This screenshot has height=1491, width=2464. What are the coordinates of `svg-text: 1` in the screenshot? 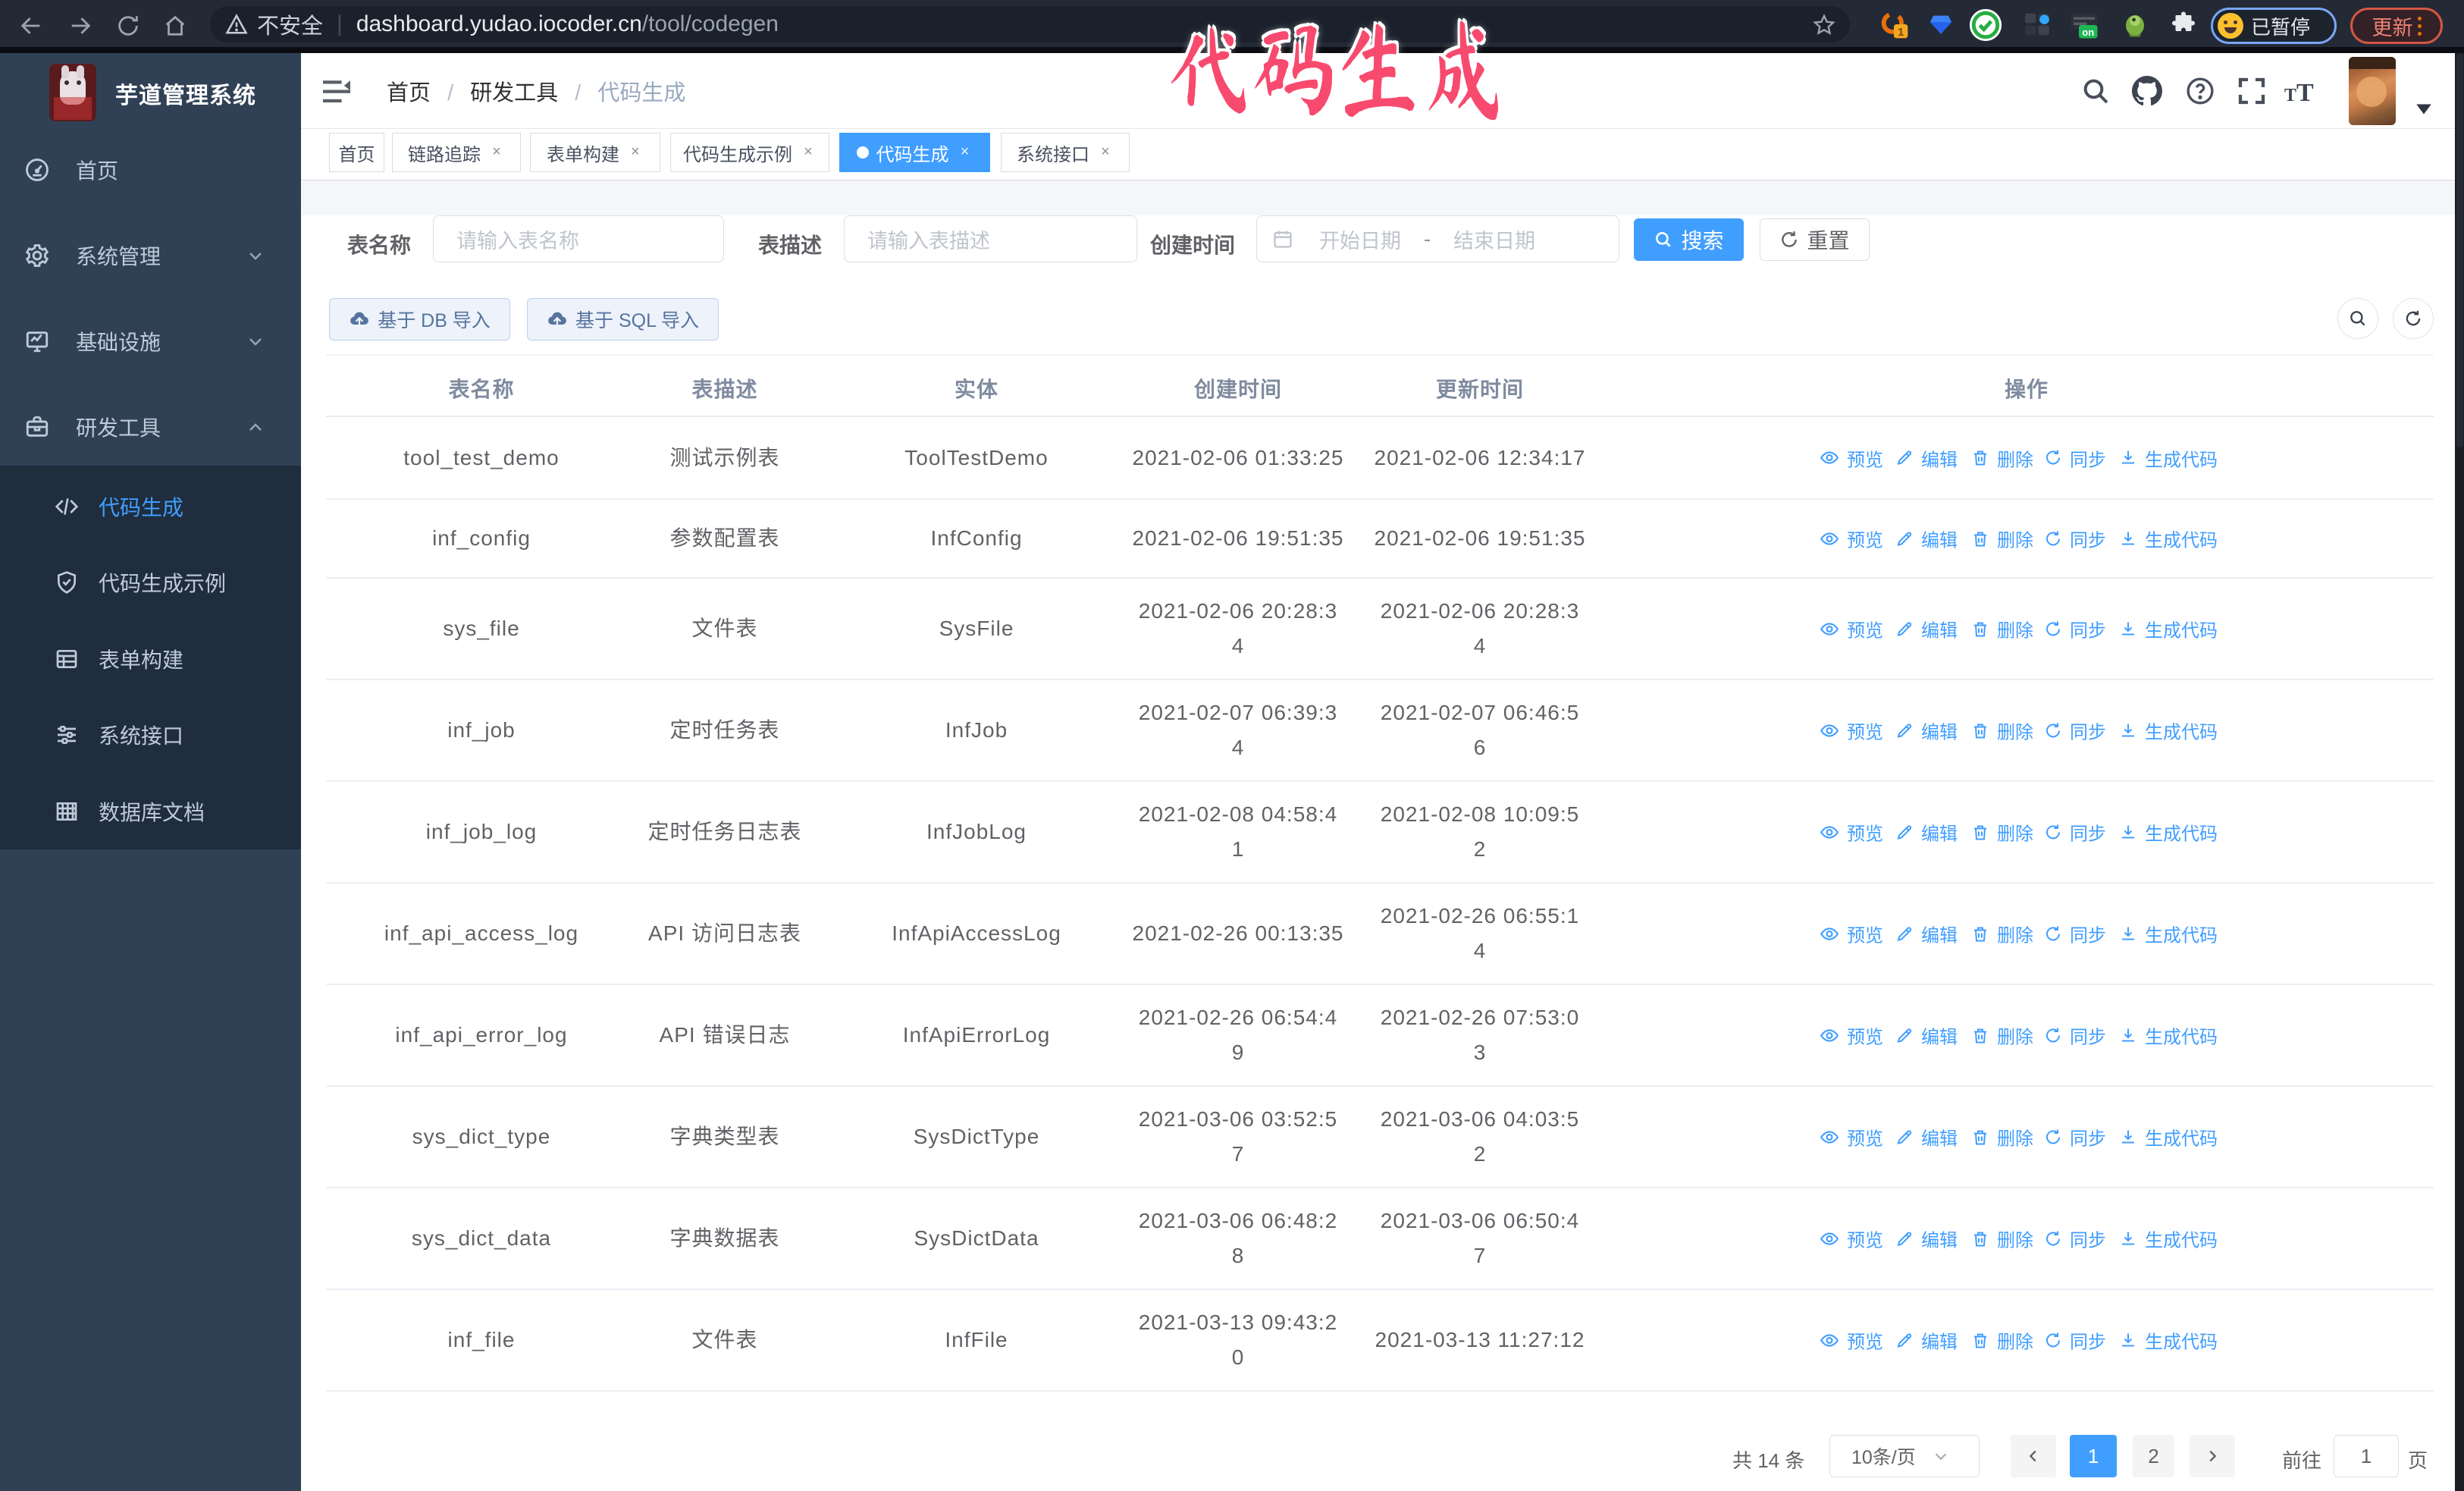 It's located at (1901, 32).